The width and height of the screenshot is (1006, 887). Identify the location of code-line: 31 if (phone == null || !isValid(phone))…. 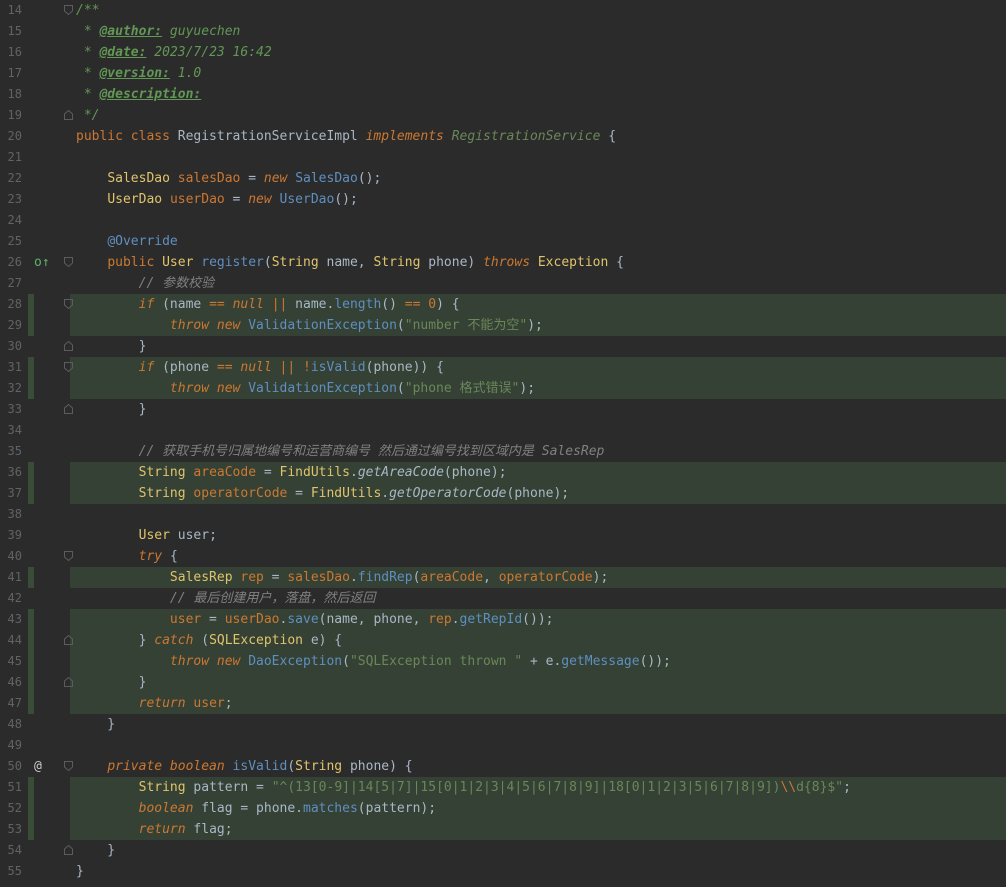
(503, 367).